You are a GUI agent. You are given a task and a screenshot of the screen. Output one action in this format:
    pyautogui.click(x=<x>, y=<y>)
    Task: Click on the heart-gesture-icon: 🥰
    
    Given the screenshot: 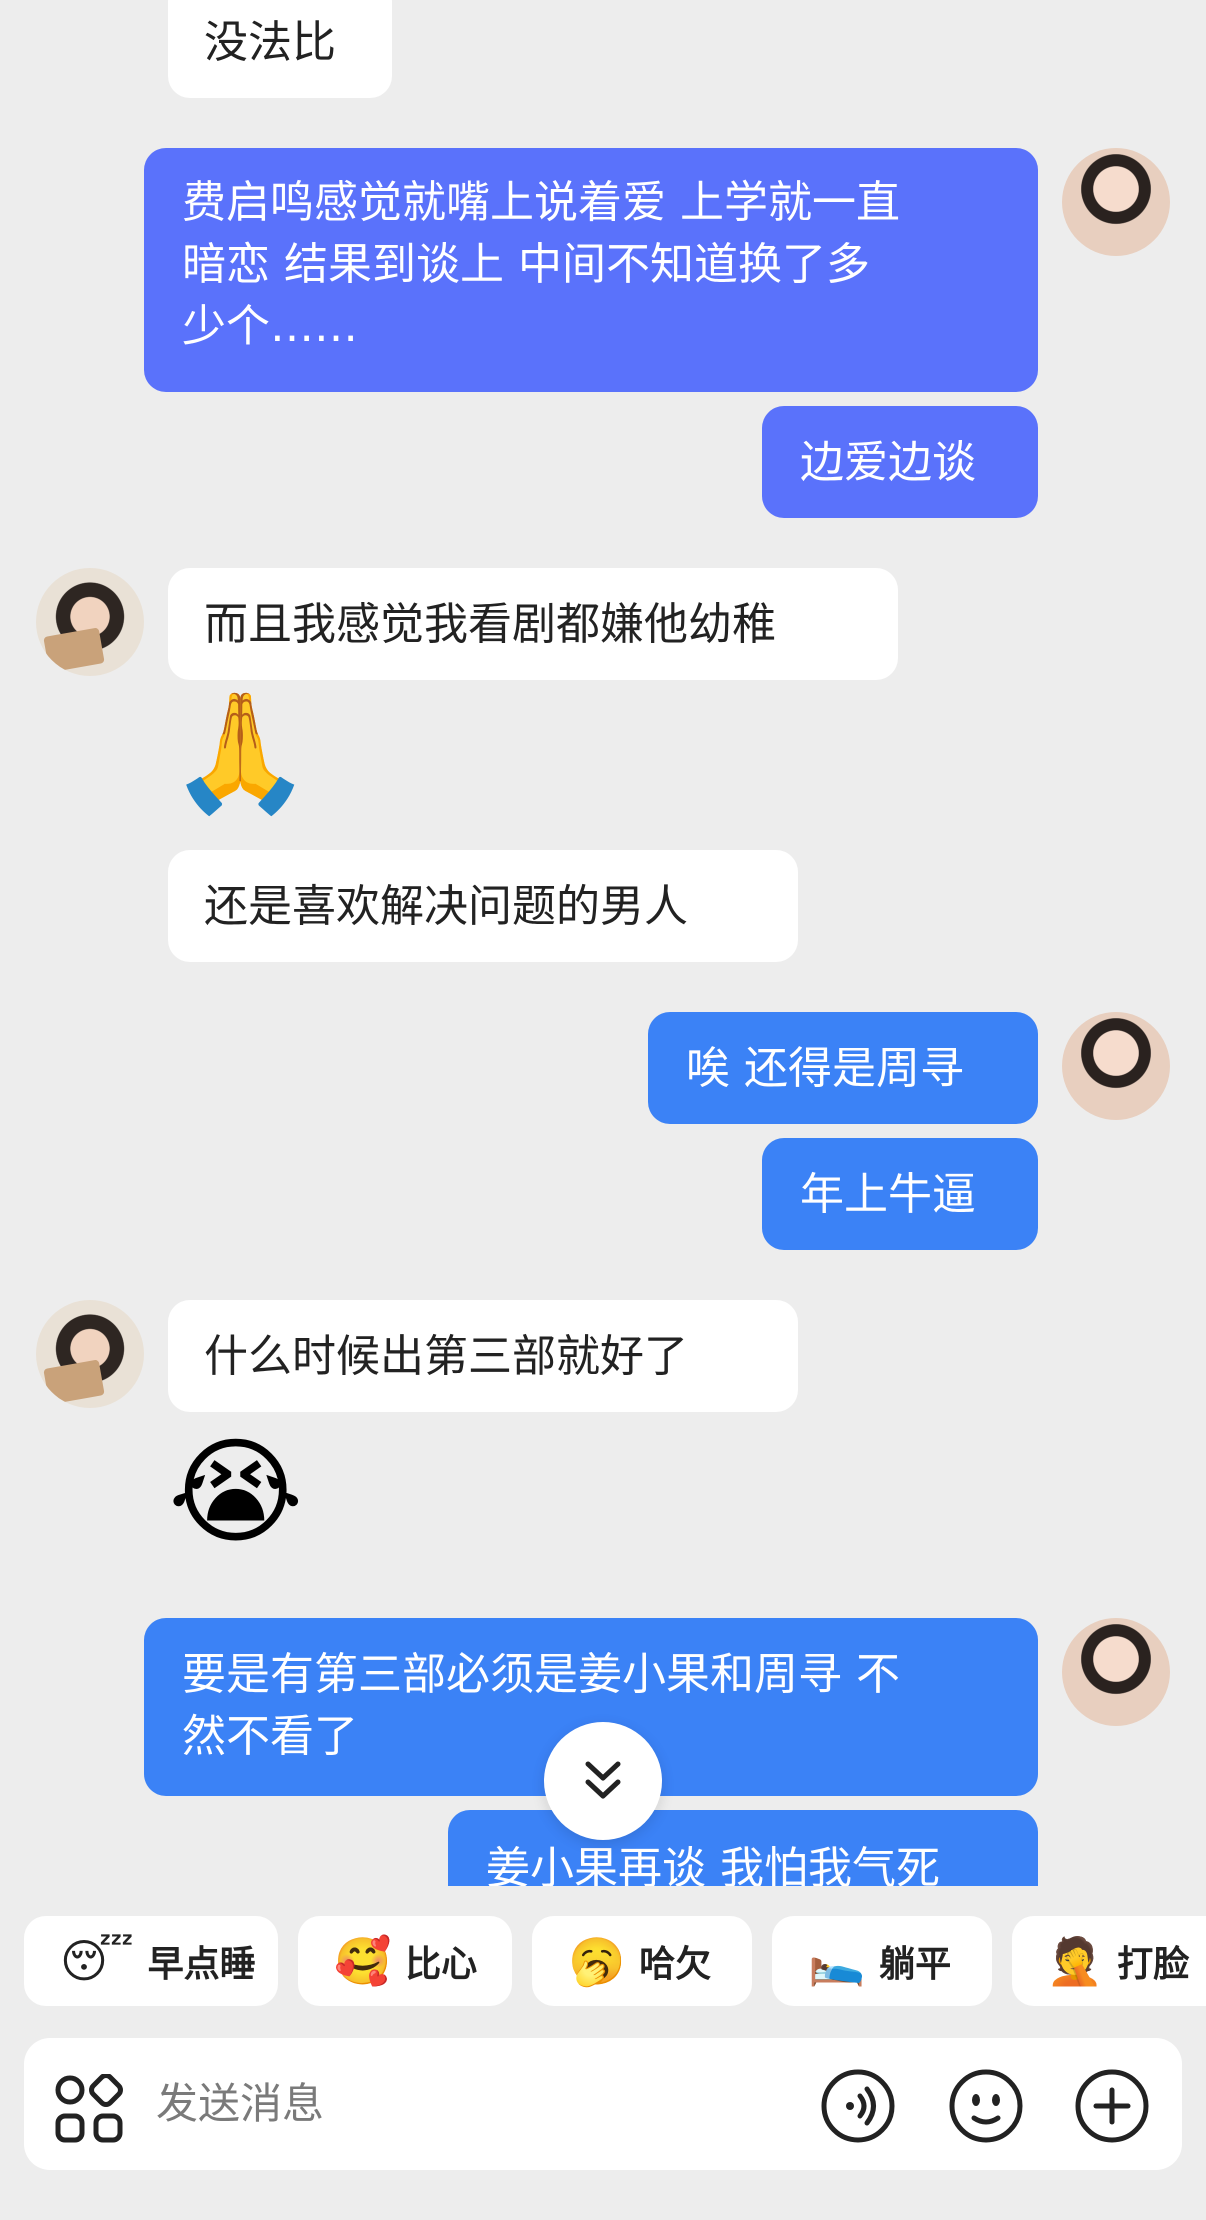 What is the action you would take?
    pyautogui.click(x=363, y=1961)
    